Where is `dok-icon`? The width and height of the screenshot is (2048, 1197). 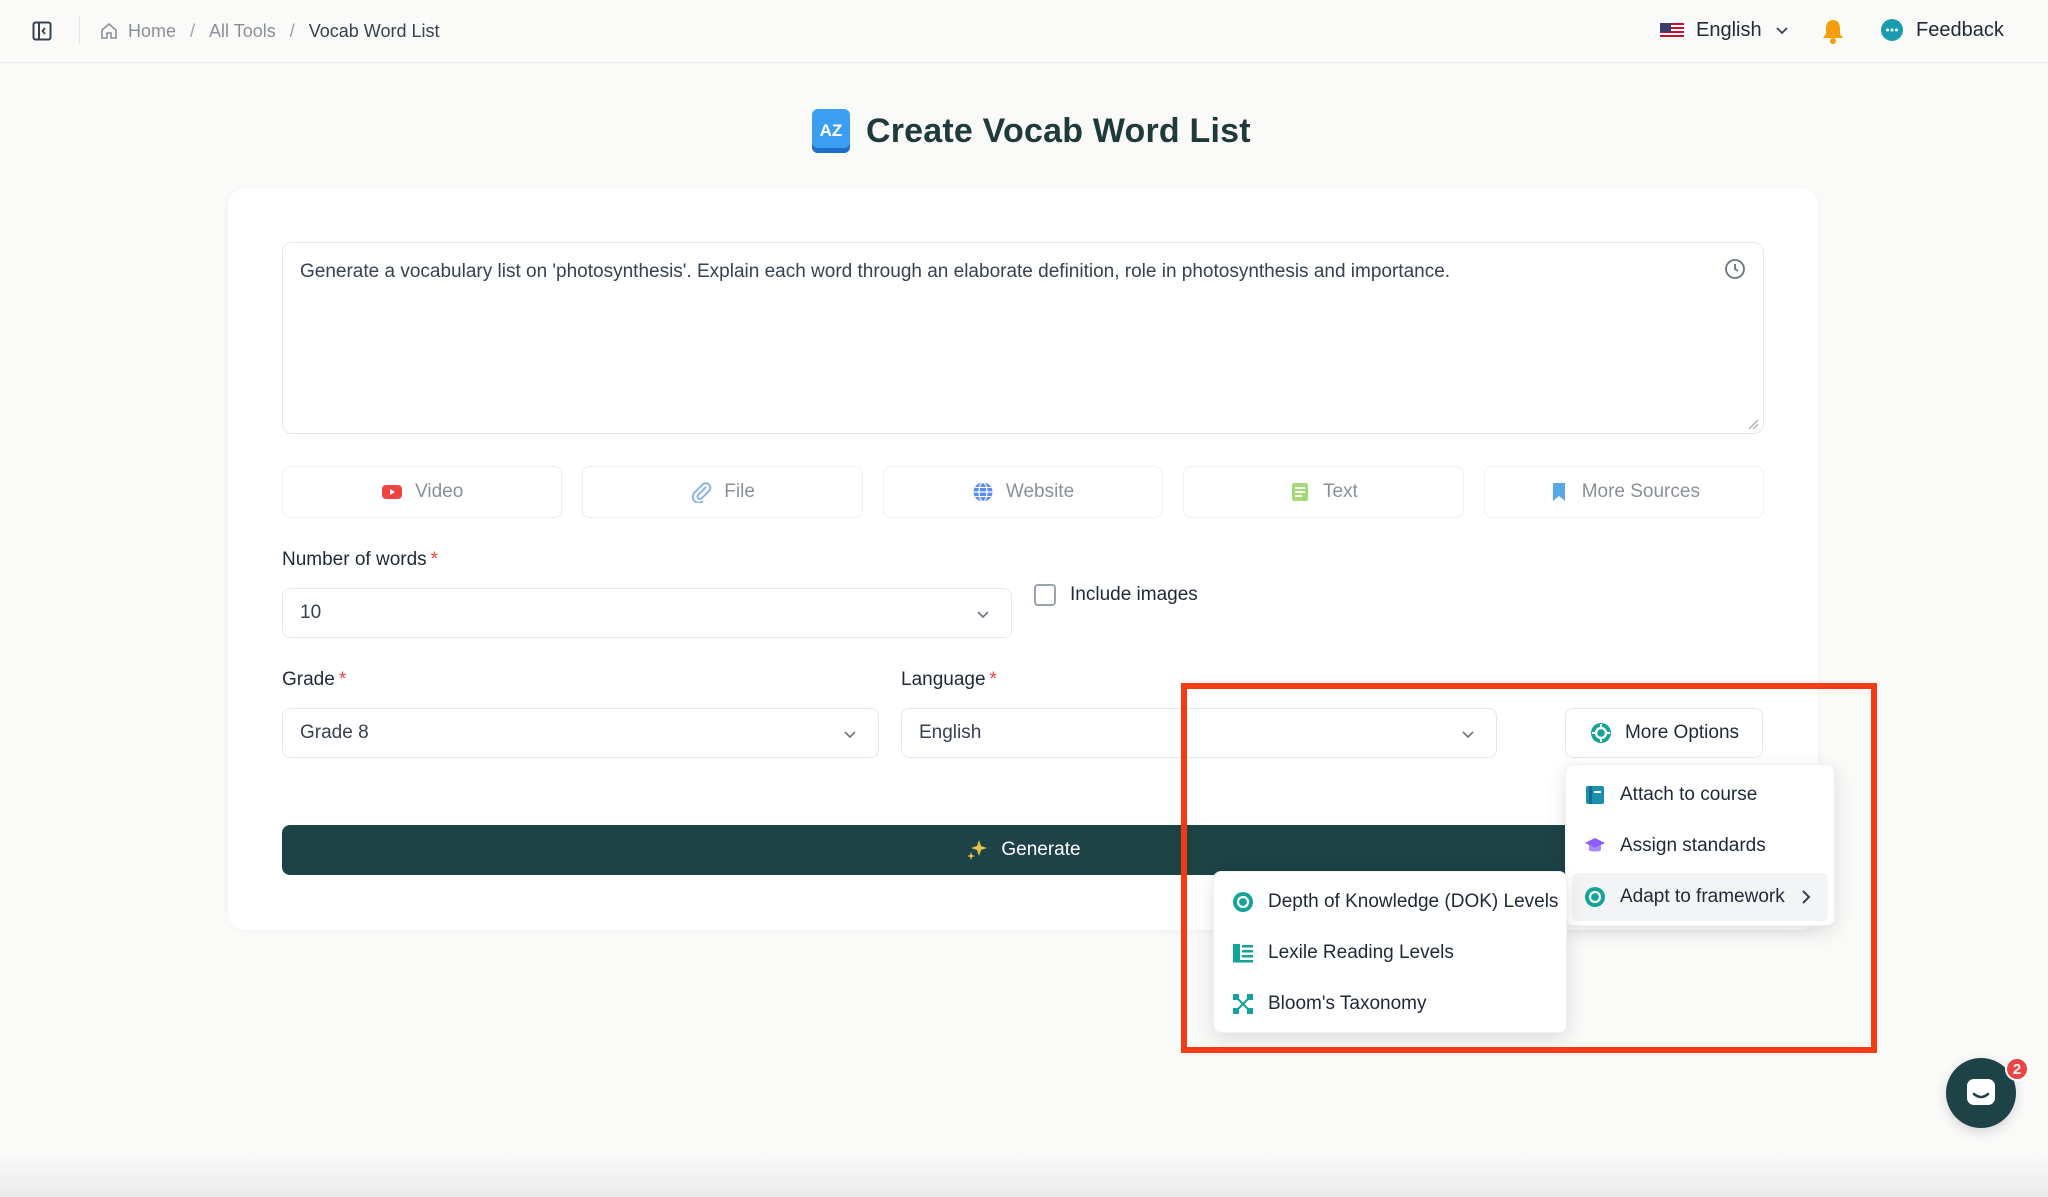
dok-icon is located at coordinates (1243, 902).